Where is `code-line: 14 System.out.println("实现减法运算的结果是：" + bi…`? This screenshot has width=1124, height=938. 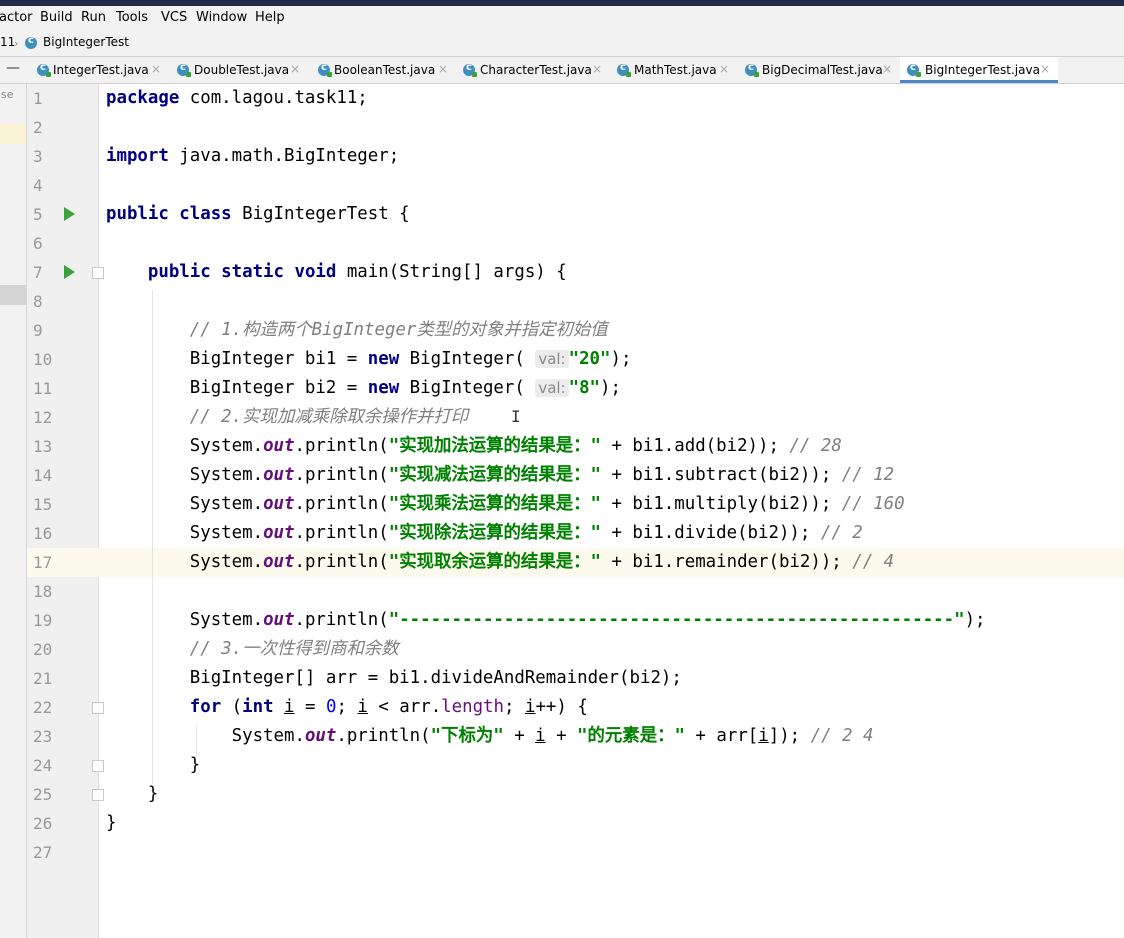 code-line: 14 System.out.println("实现减法运算的结果是：" + bi… is located at coordinates (562, 475).